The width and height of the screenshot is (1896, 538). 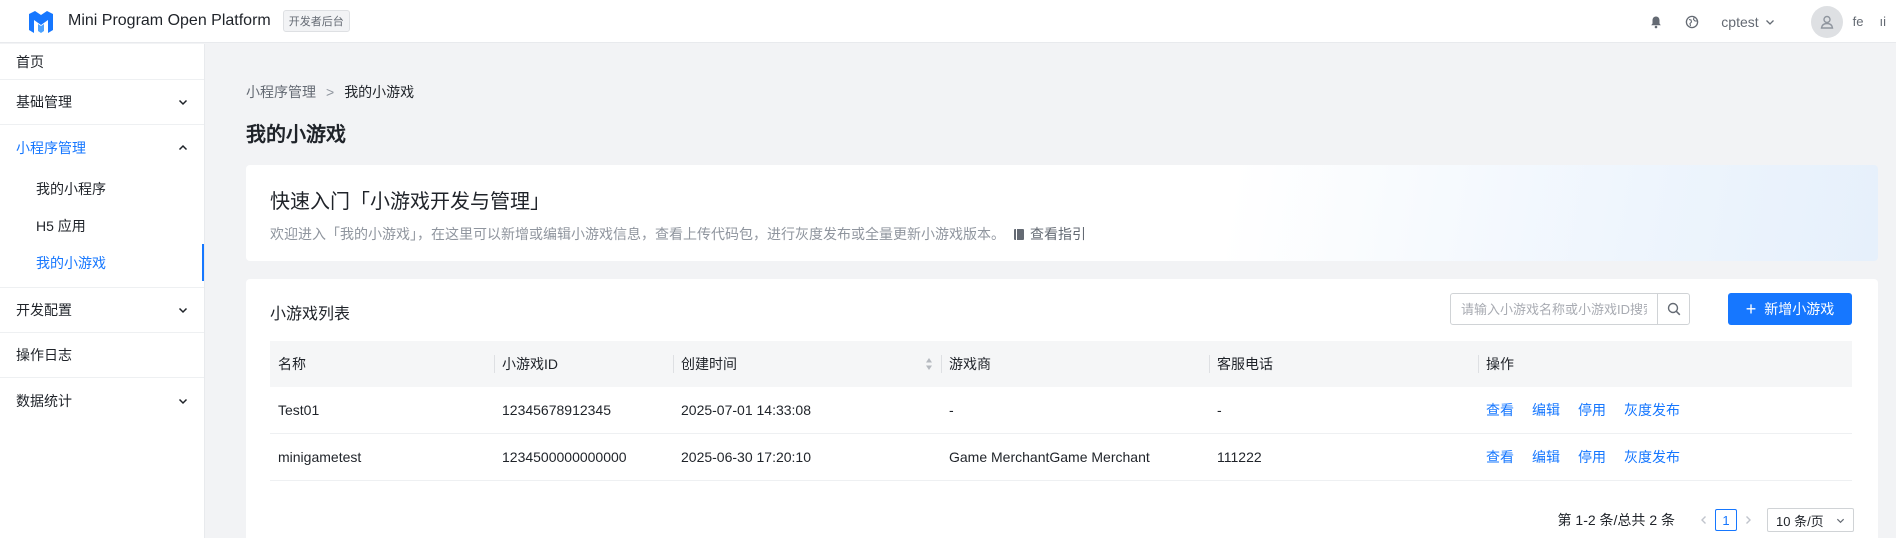 I want to click on column-header-actions: 操作, so click(x=1665, y=364).